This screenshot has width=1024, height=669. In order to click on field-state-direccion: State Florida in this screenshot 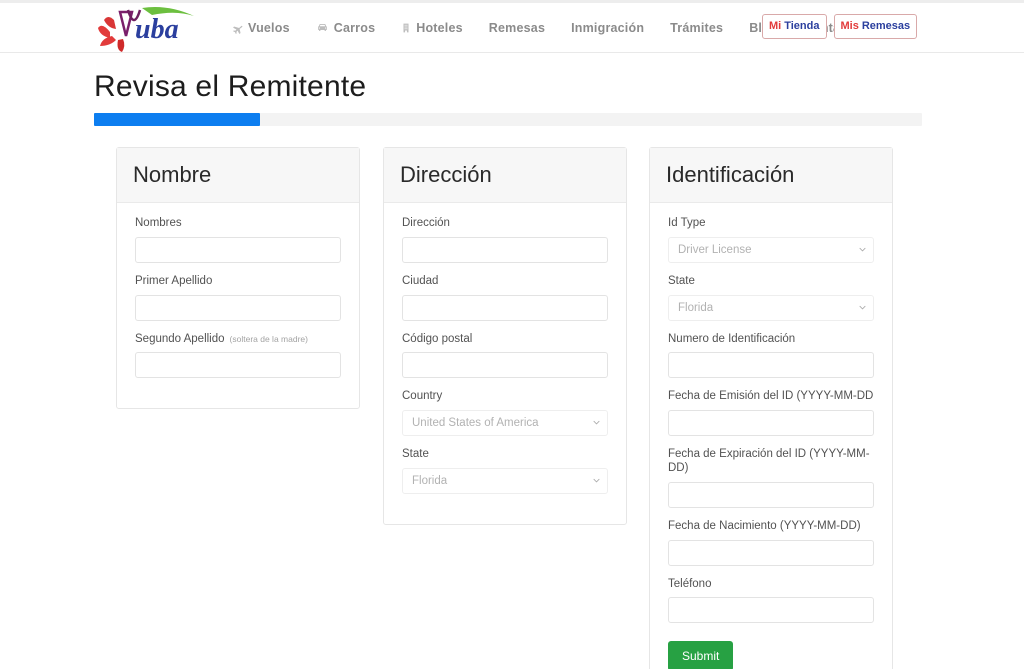, I will do `click(505, 471)`.